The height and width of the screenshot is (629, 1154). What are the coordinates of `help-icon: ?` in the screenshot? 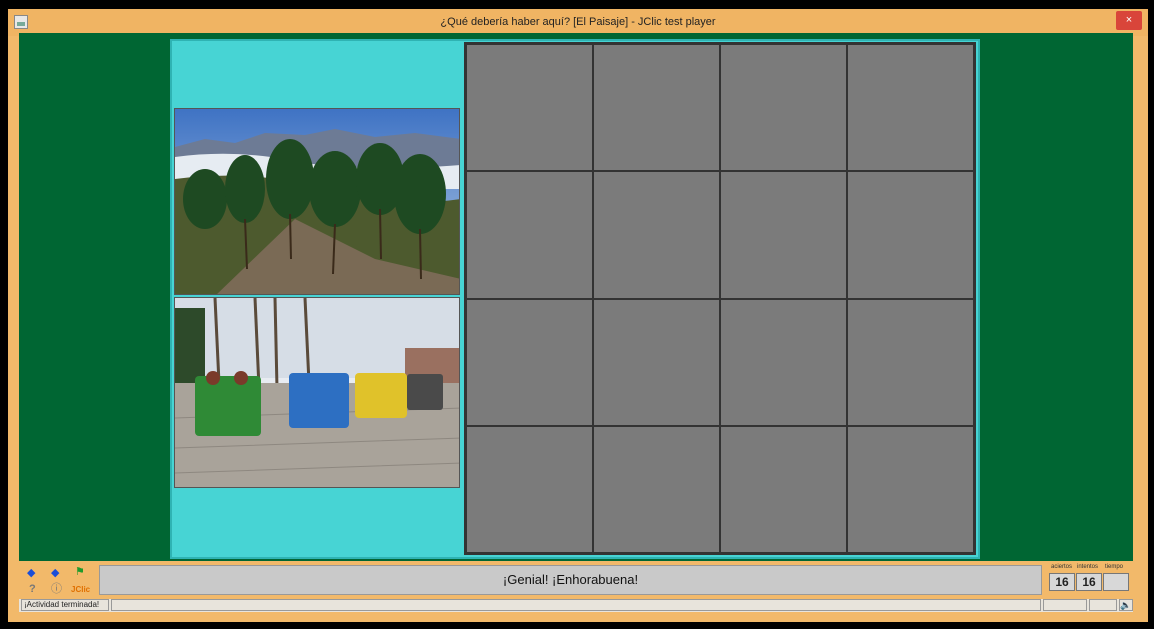 It's located at (32, 589).